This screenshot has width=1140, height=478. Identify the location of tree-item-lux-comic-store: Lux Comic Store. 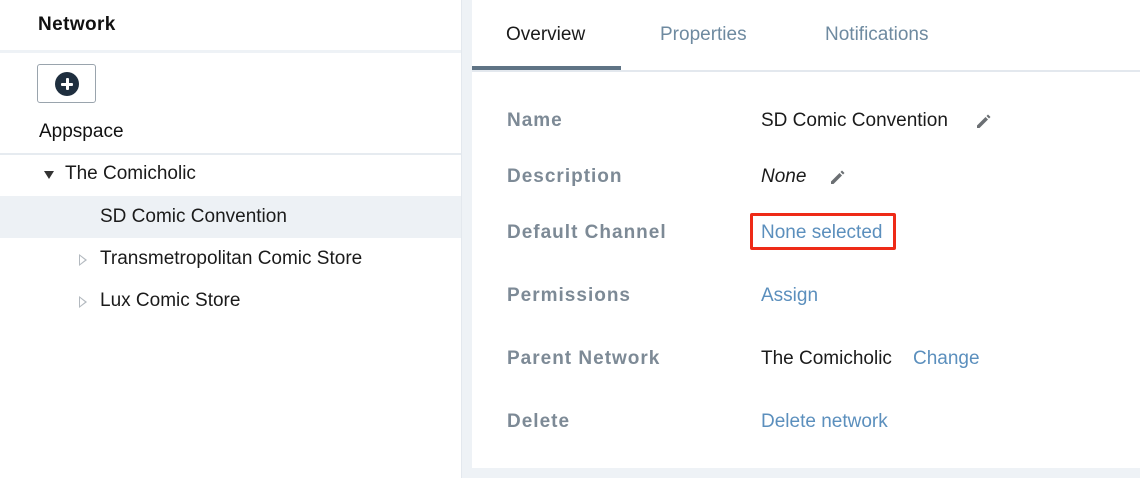
(230, 301).